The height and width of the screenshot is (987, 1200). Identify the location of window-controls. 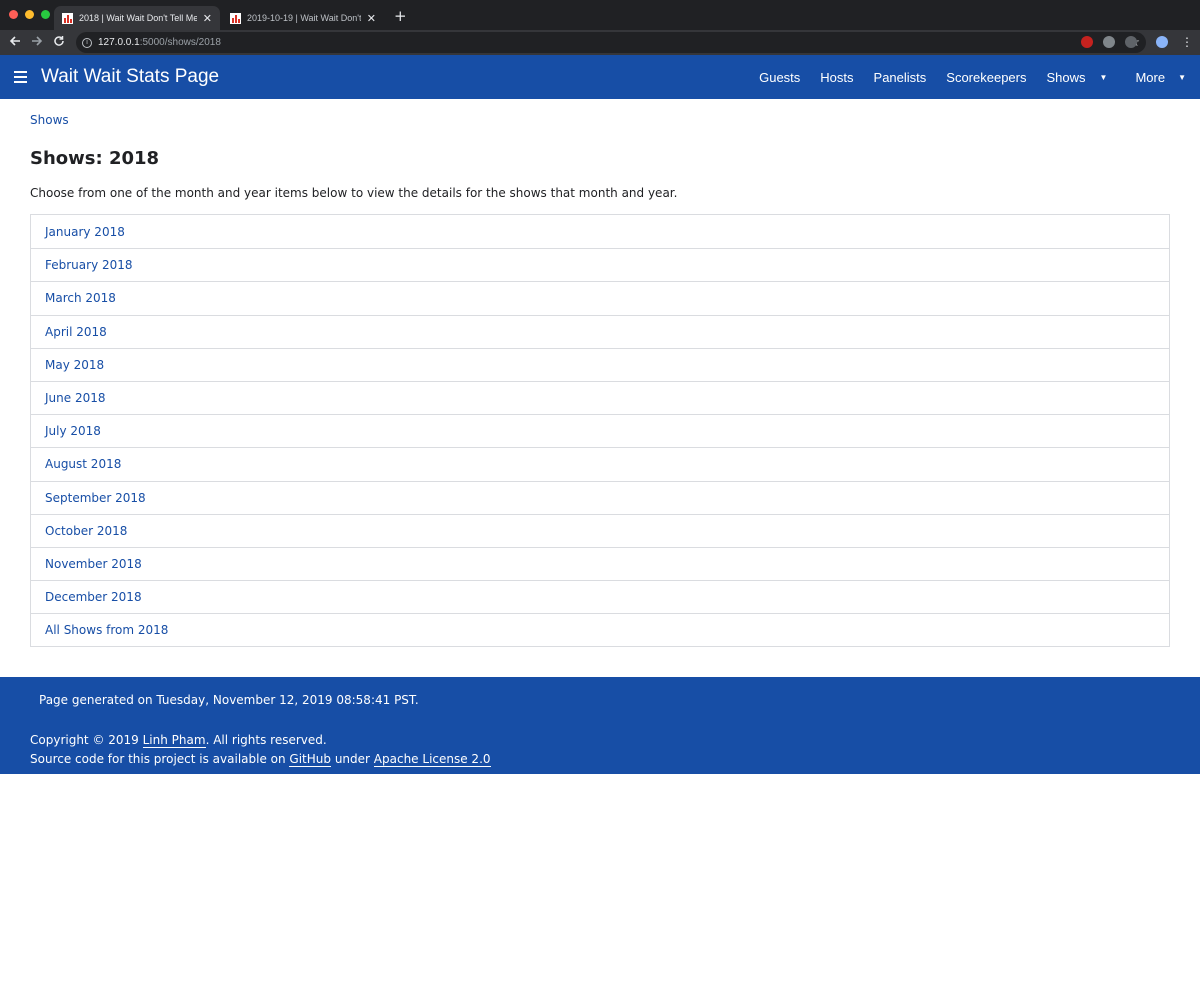
(29, 14).